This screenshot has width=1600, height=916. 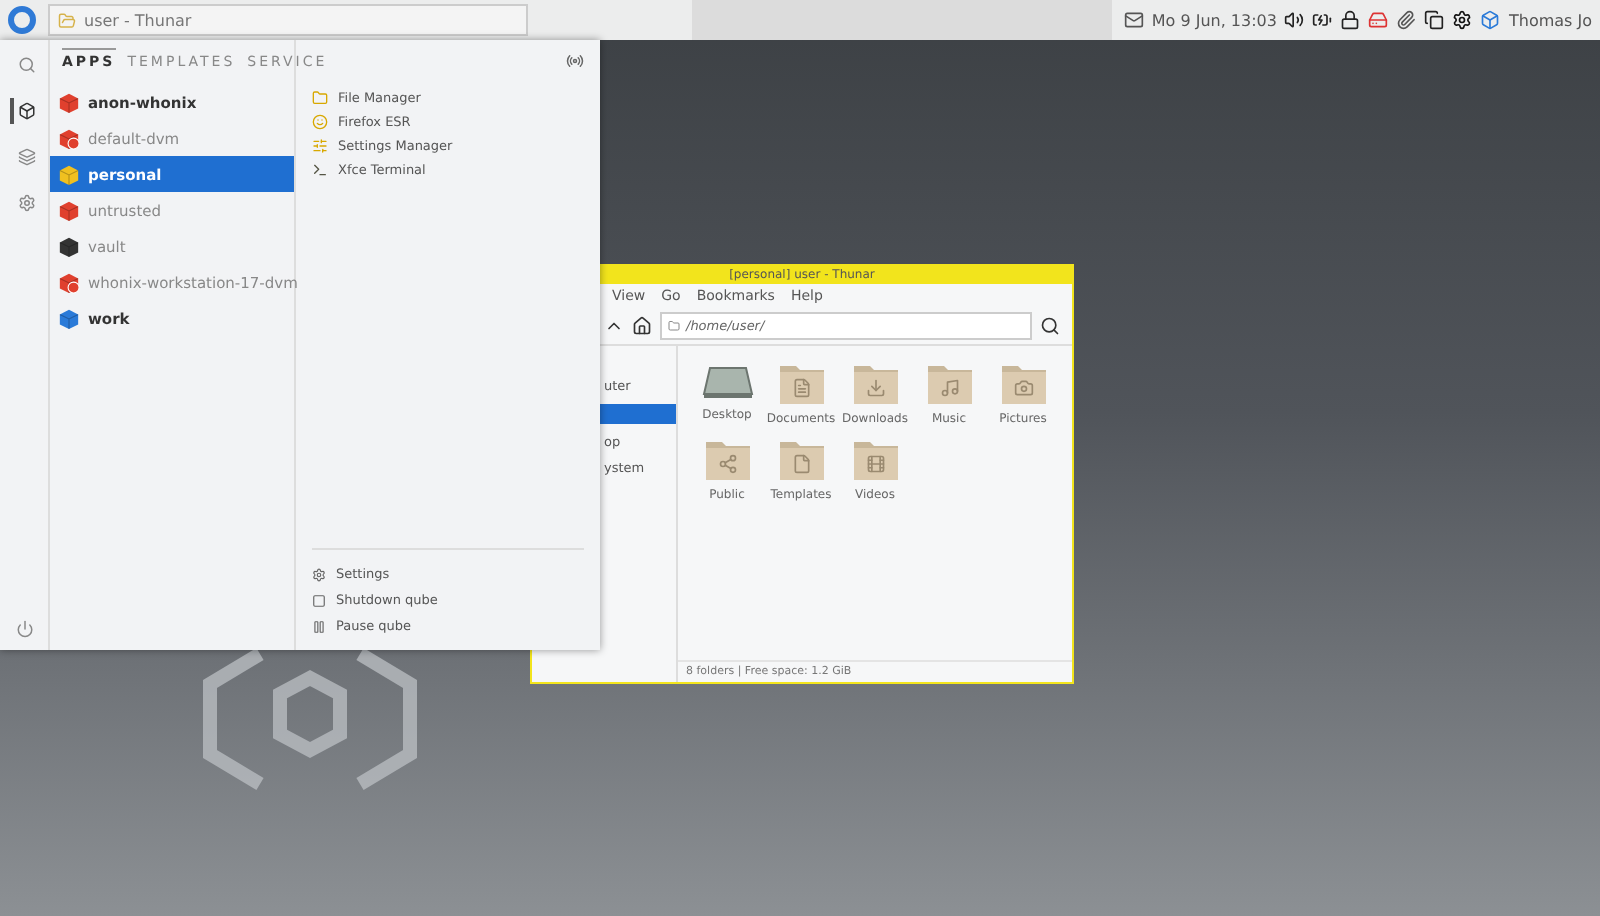 What do you see at coordinates (1550, 20) in the screenshot?
I see `user-name: Thomas Jo` at bounding box center [1550, 20].